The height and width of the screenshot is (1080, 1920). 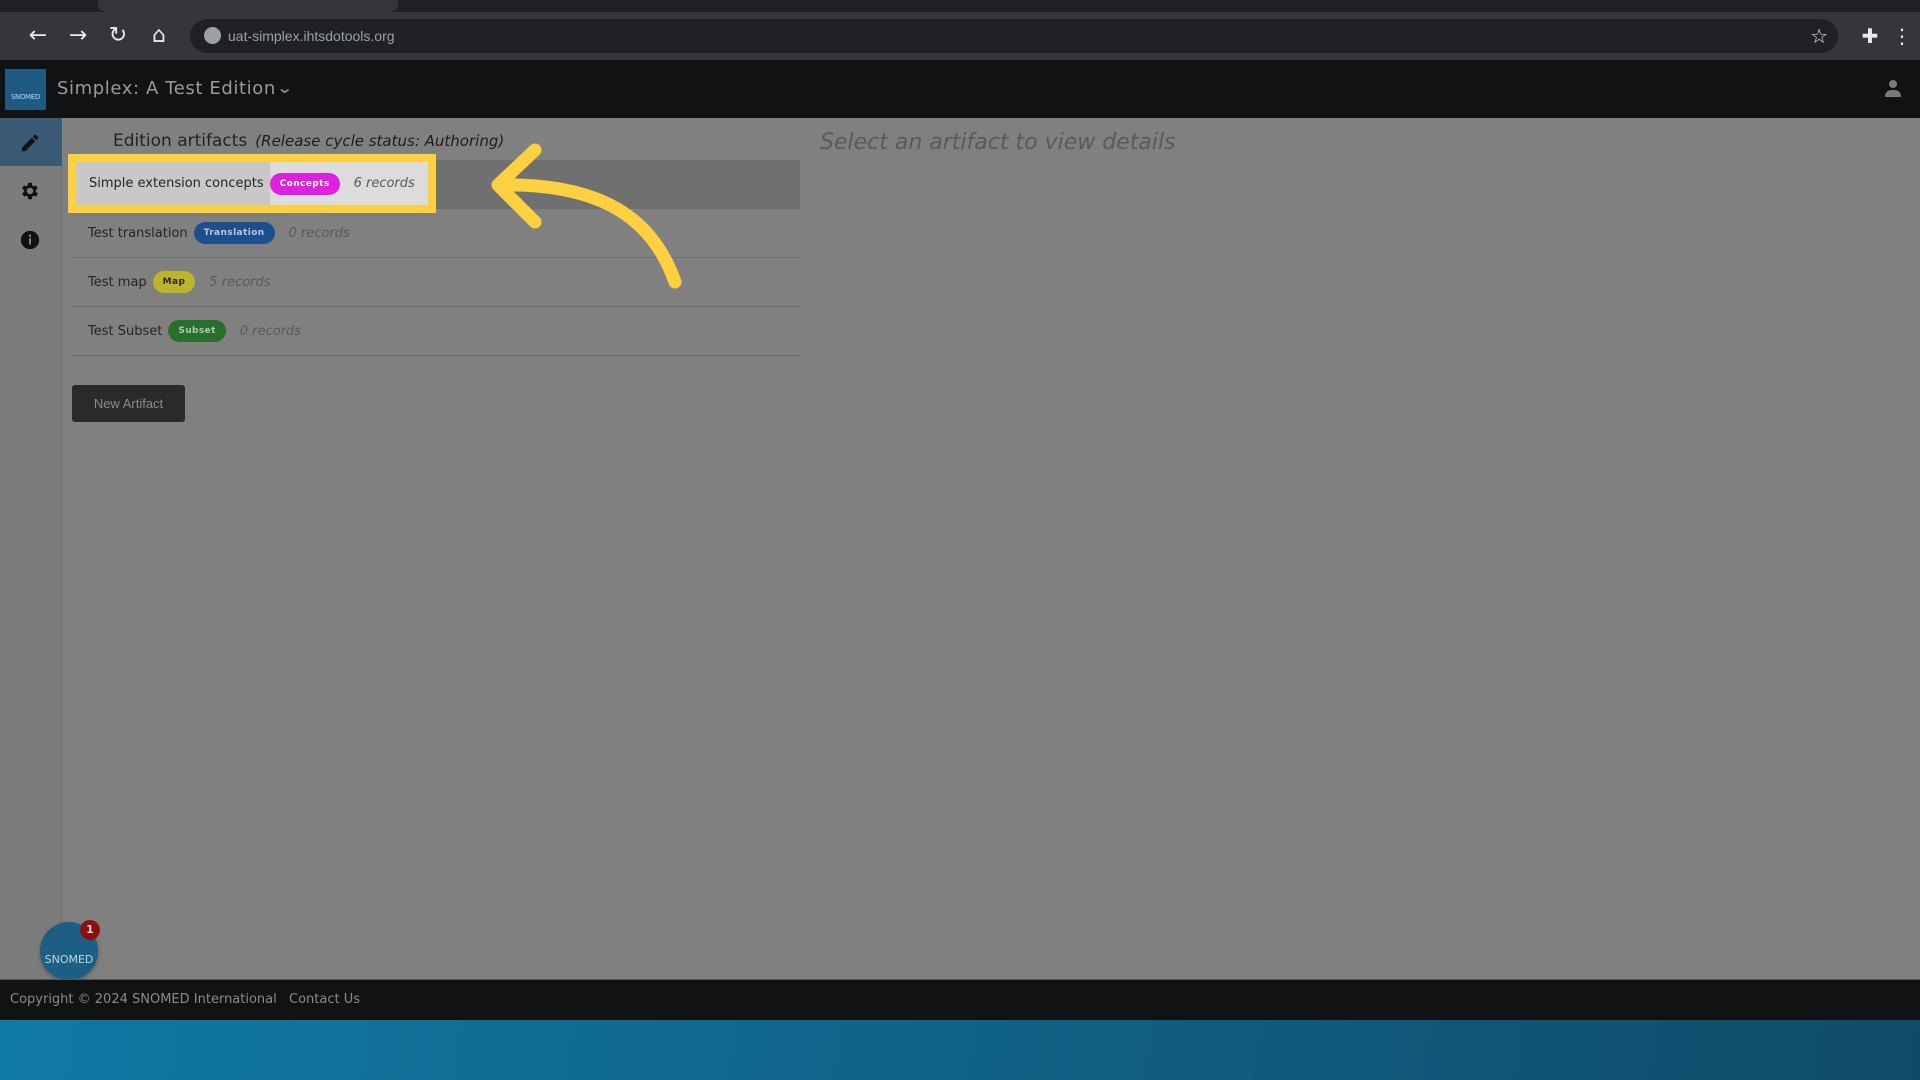 I want to click on artifact-name: Test translation, so click(x=138, y=233).